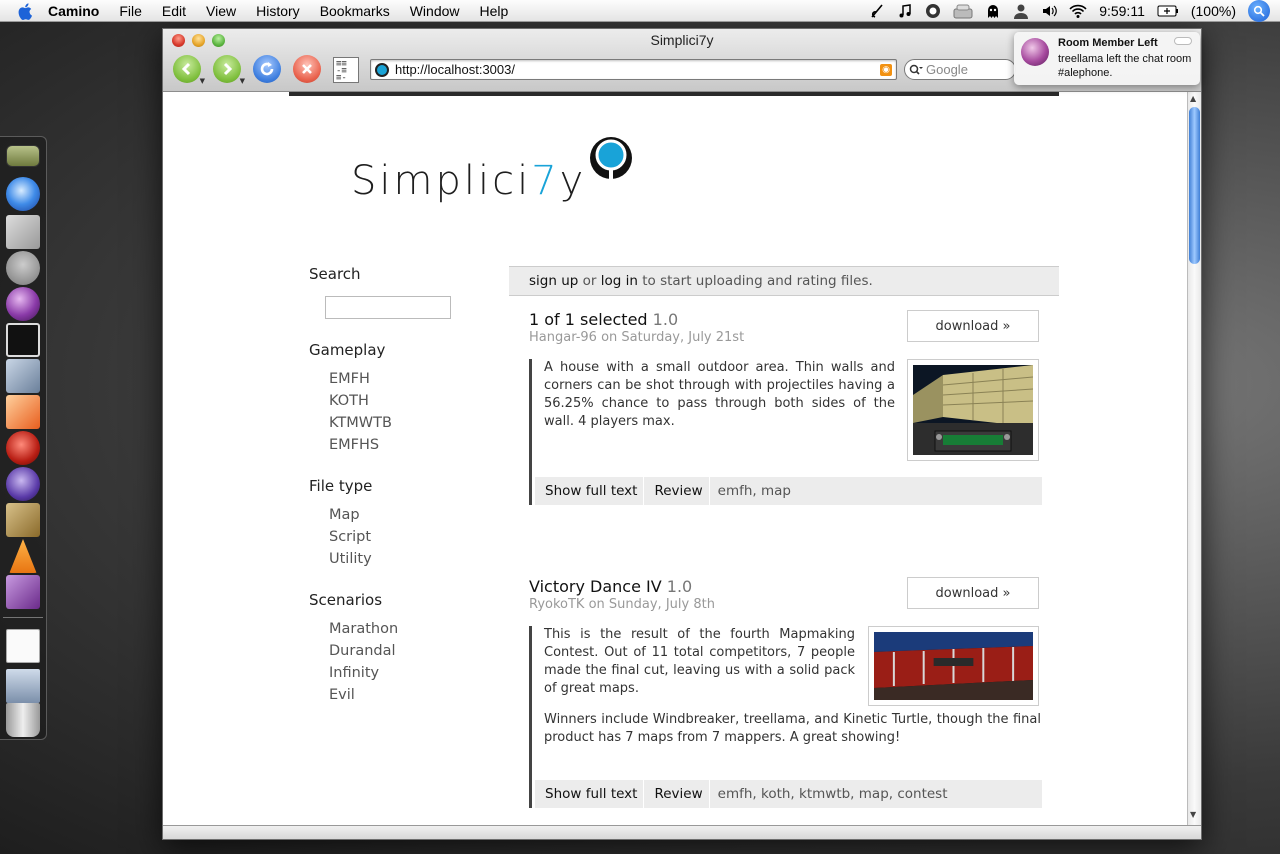 This screenshot has width=1280, height=854. Describe the element at coordinates (1021, 11) in the screenshot. I see `user-icon` at that location.